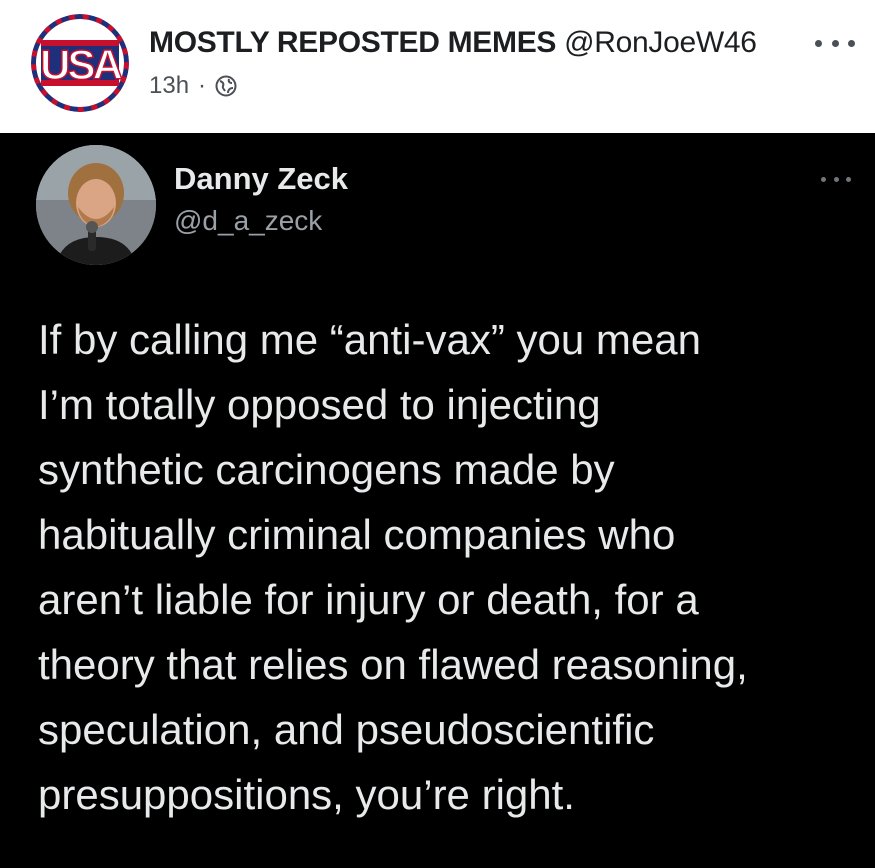 The width and height of the screenshot is (875, 868). What do you see at coordinates (193, 86) in the screenshot?
I see `post-meta: 13h ·` at bounding box center [193, 86].